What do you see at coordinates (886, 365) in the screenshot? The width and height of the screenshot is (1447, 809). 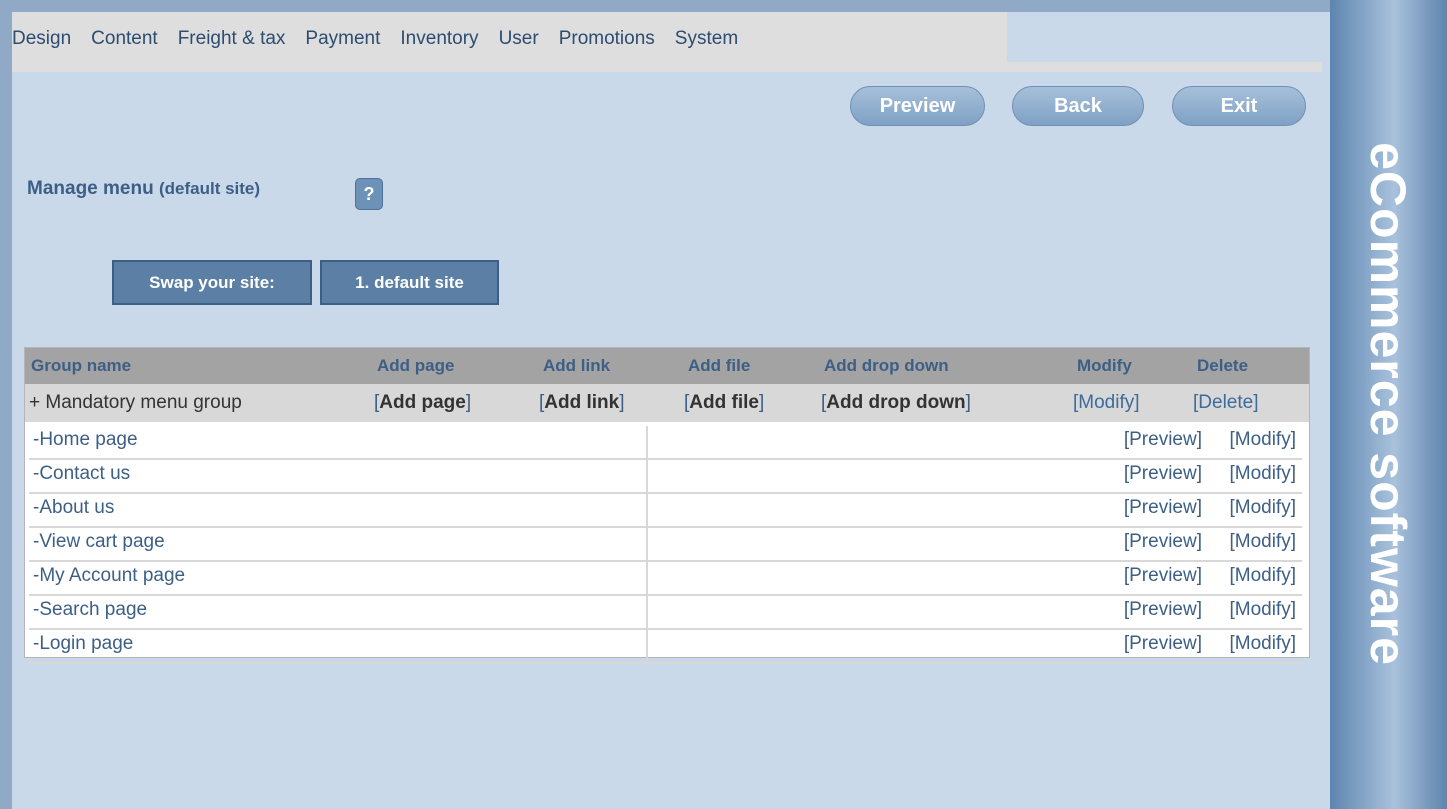 I see `header-add-drop-down: Add drop down` at bounding box center [886, 365].